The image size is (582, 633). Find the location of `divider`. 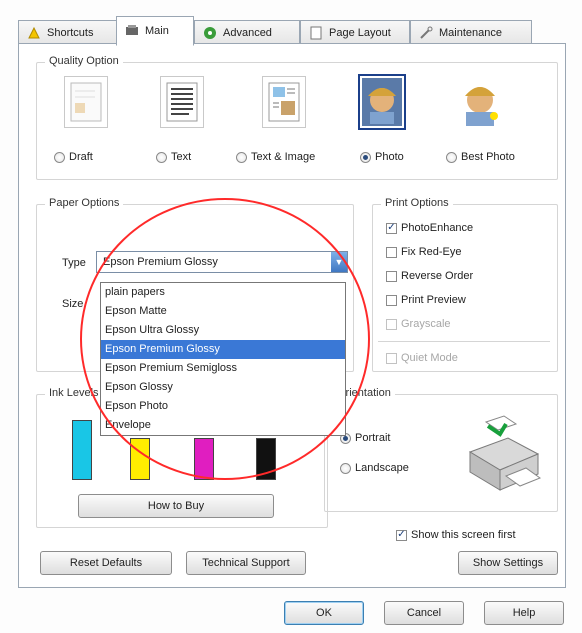

divider is located at coordinates (464, 341).